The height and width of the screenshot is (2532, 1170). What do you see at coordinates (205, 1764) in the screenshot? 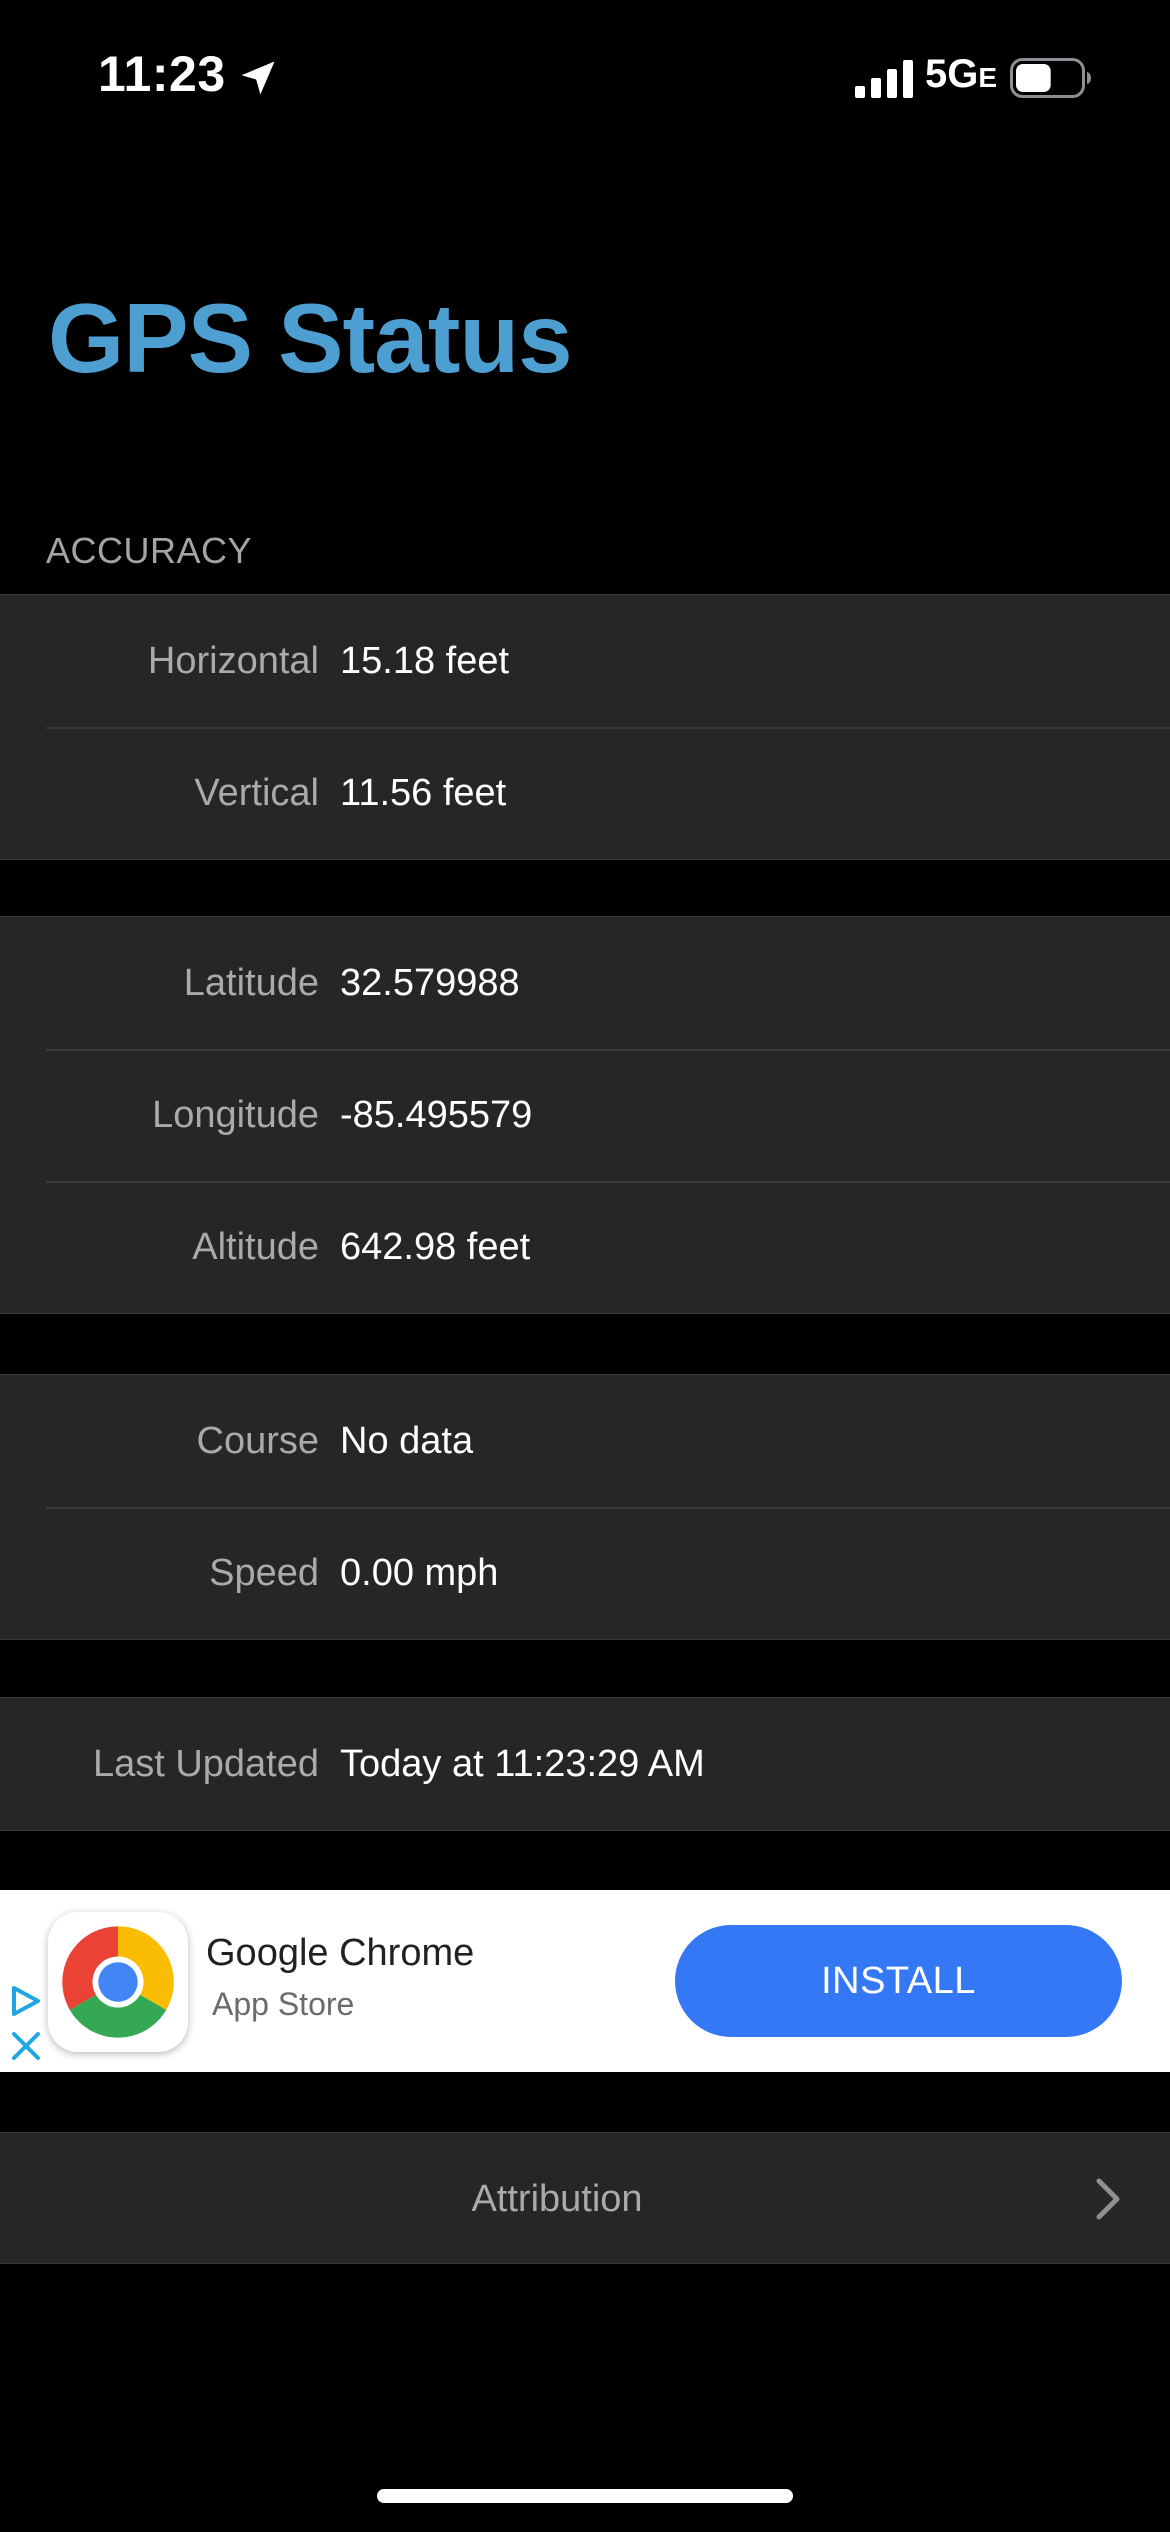
I see `row-label: Last Updated` at bounding box center [205, 1764].